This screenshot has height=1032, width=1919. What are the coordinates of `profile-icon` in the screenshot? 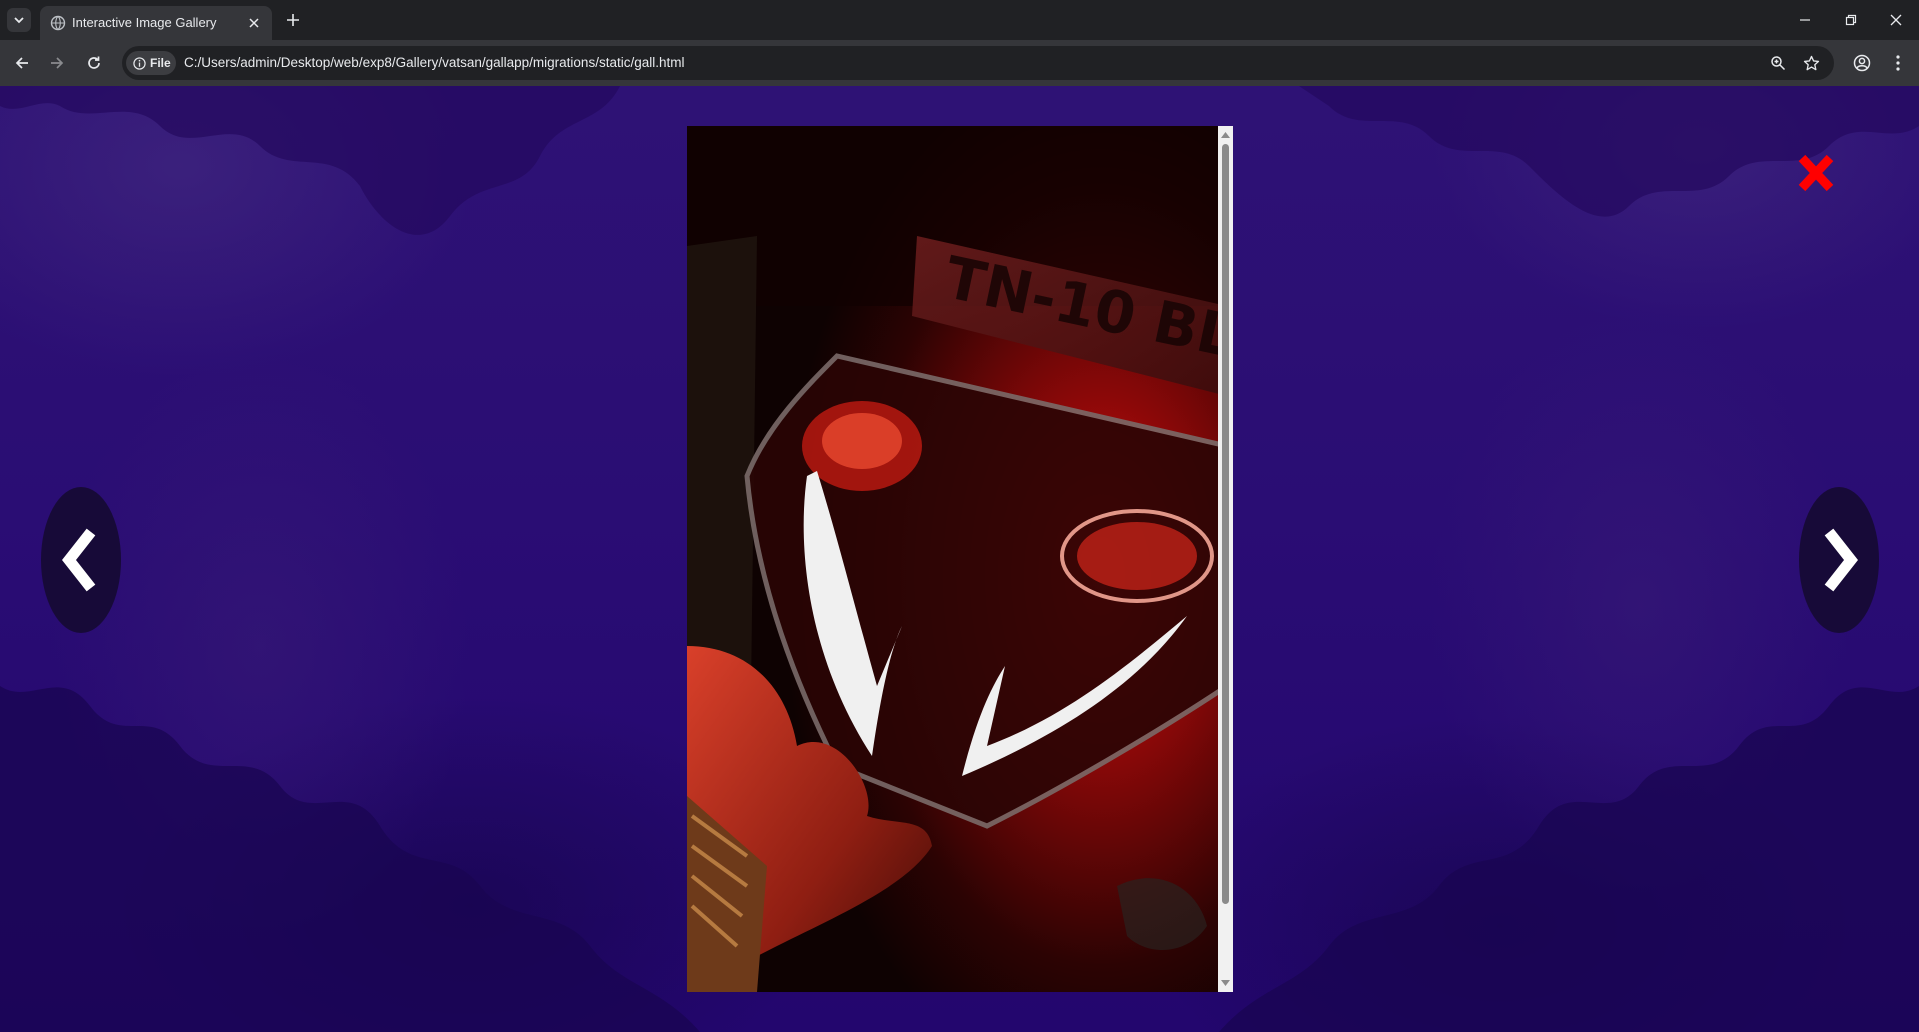 It's located at (1862, 63).